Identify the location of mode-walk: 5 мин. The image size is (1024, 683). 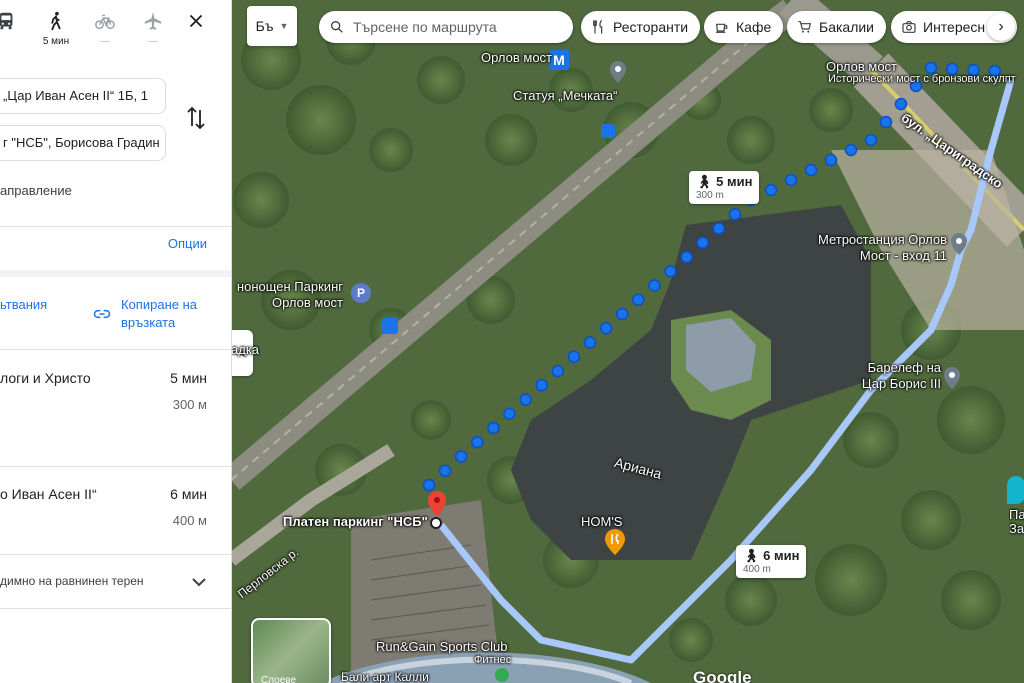
(56, 30).